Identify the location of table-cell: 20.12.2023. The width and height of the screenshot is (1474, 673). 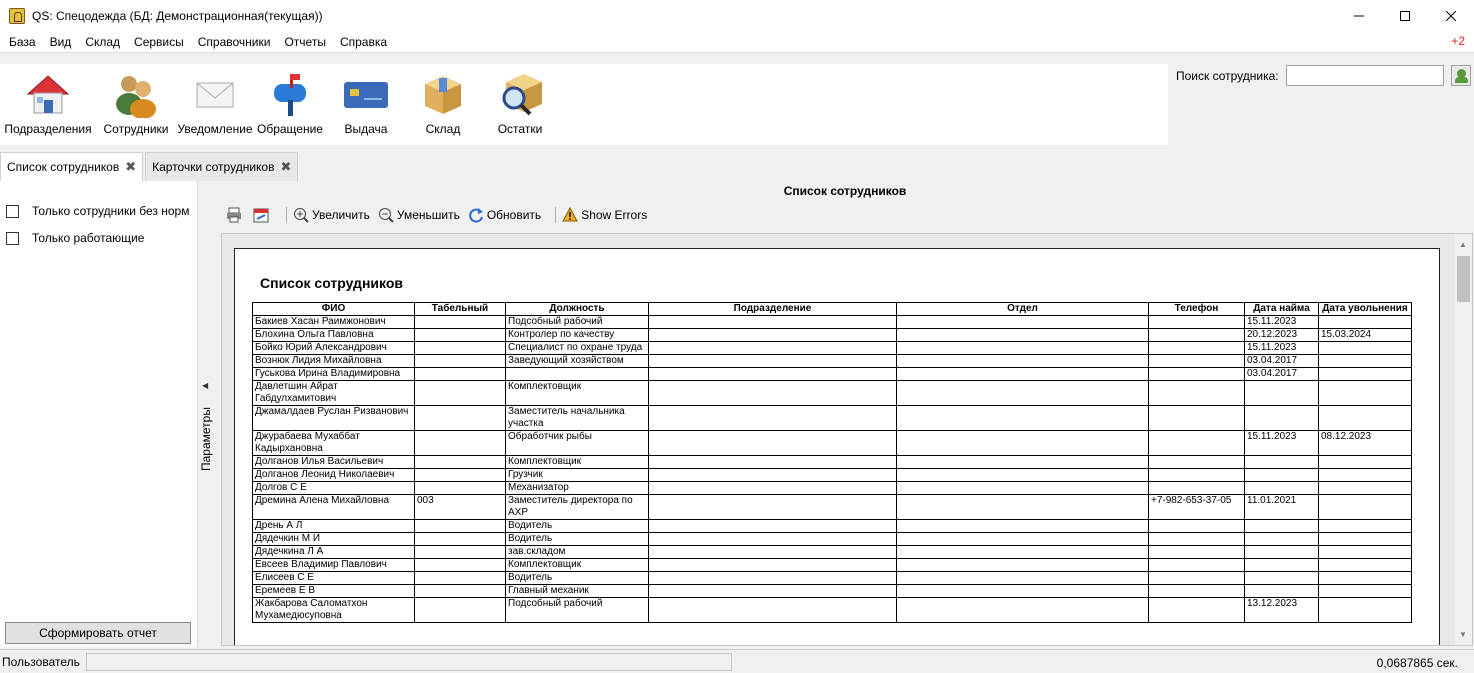
(1281, 335).